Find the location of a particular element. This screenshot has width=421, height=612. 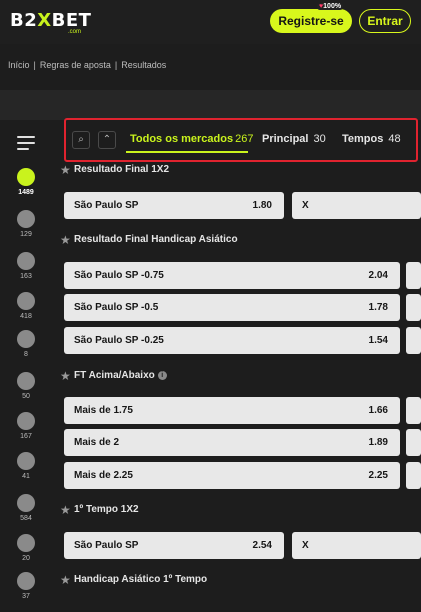

volleyball-icon is located at coordinates (26, 219).